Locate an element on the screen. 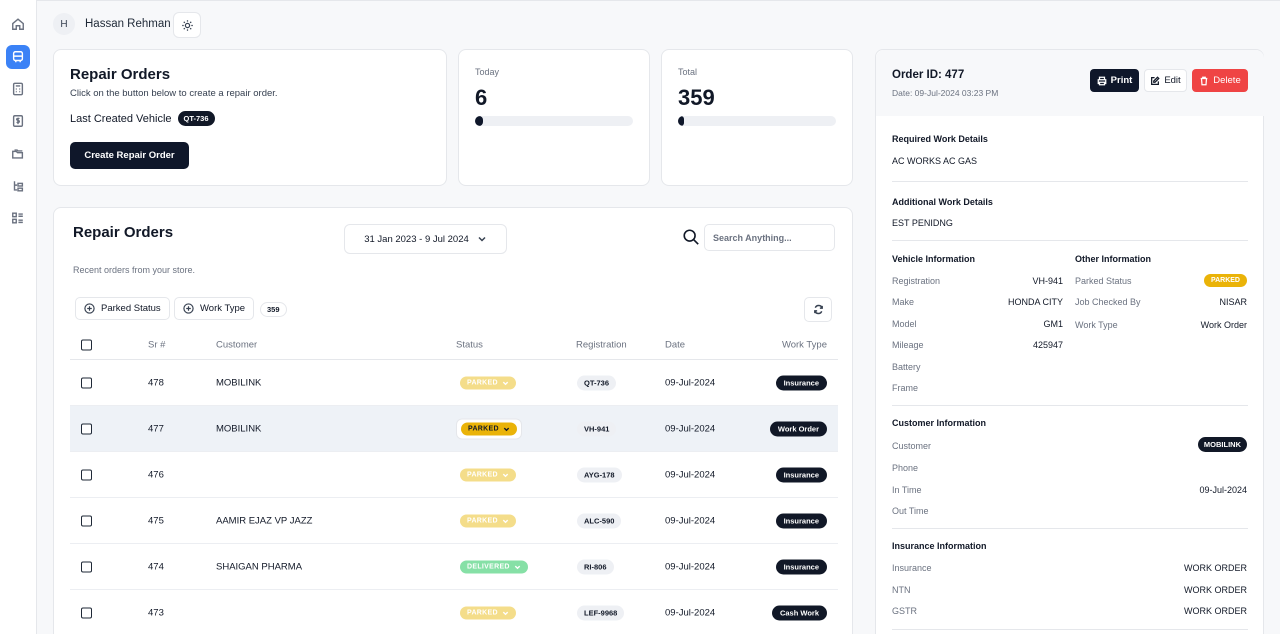 This screenshot has width=1280, height=634. row-customer: MOBILINK is located at coordinates (239, 382).